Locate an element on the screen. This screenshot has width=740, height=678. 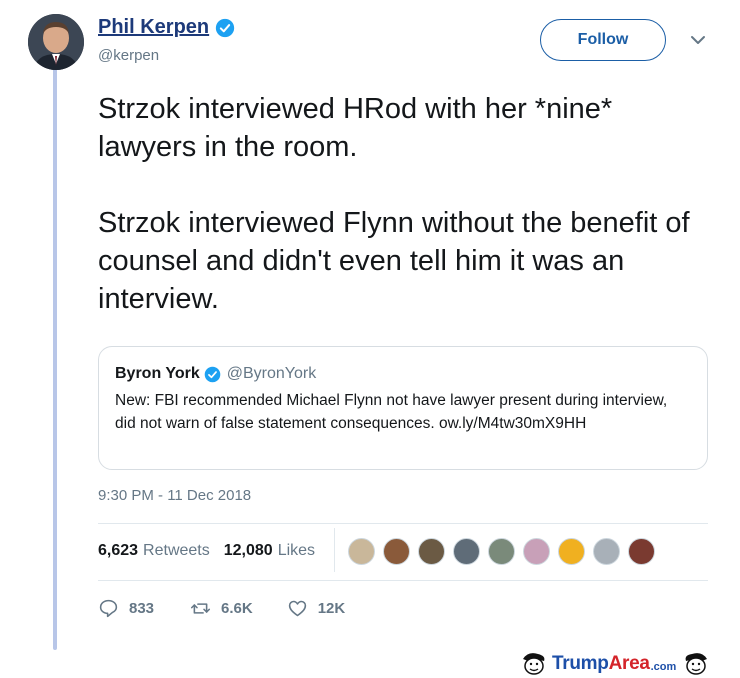
quoted-author-handle: @ByronYork is located at coordinates (271, 373).